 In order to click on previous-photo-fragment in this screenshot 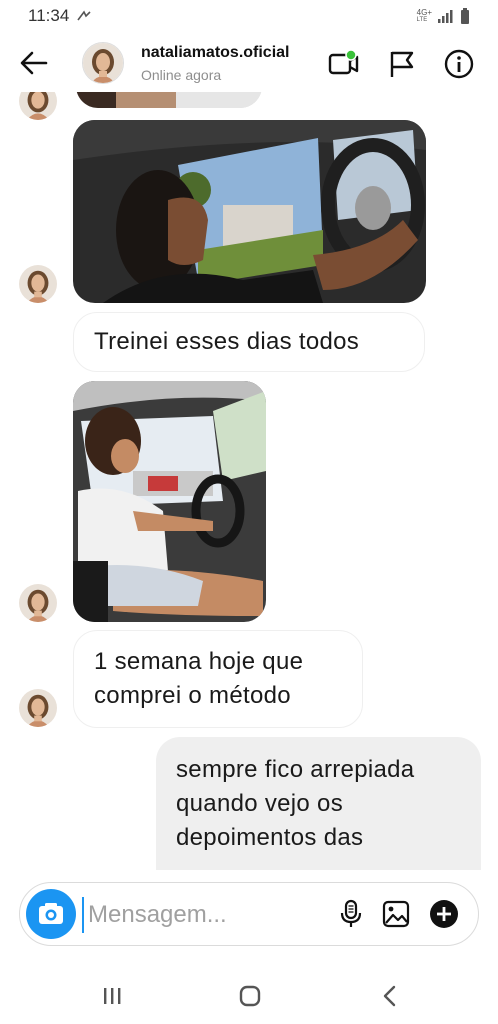, I will do `click(169, 100)`.